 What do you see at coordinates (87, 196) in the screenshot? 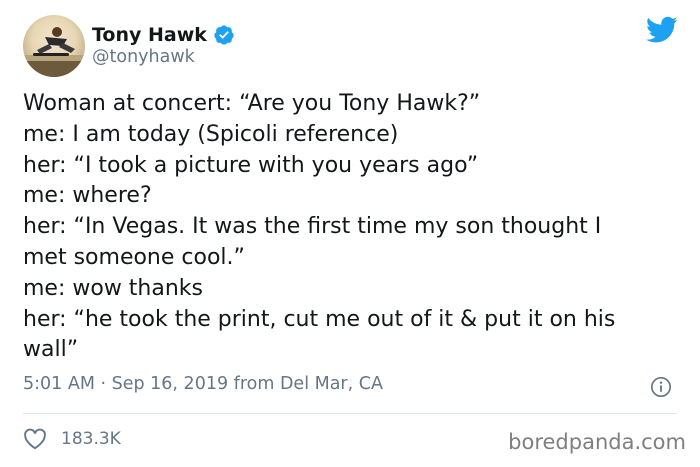
I see `tweet-line: me: where?` at bounding box center [87, 196].